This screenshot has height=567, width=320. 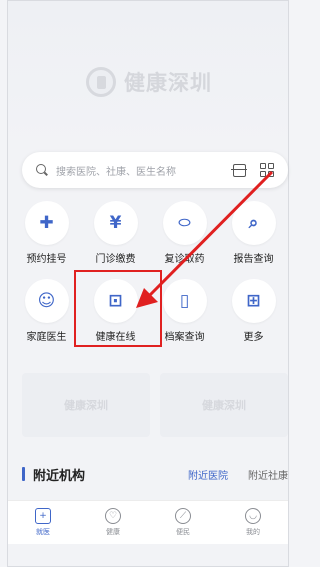 What do you see at coordinates (144, 170) in the screenshot?
I see `search-input: 搜索医院、社康、医生名称` at bounding box center [144, 170].